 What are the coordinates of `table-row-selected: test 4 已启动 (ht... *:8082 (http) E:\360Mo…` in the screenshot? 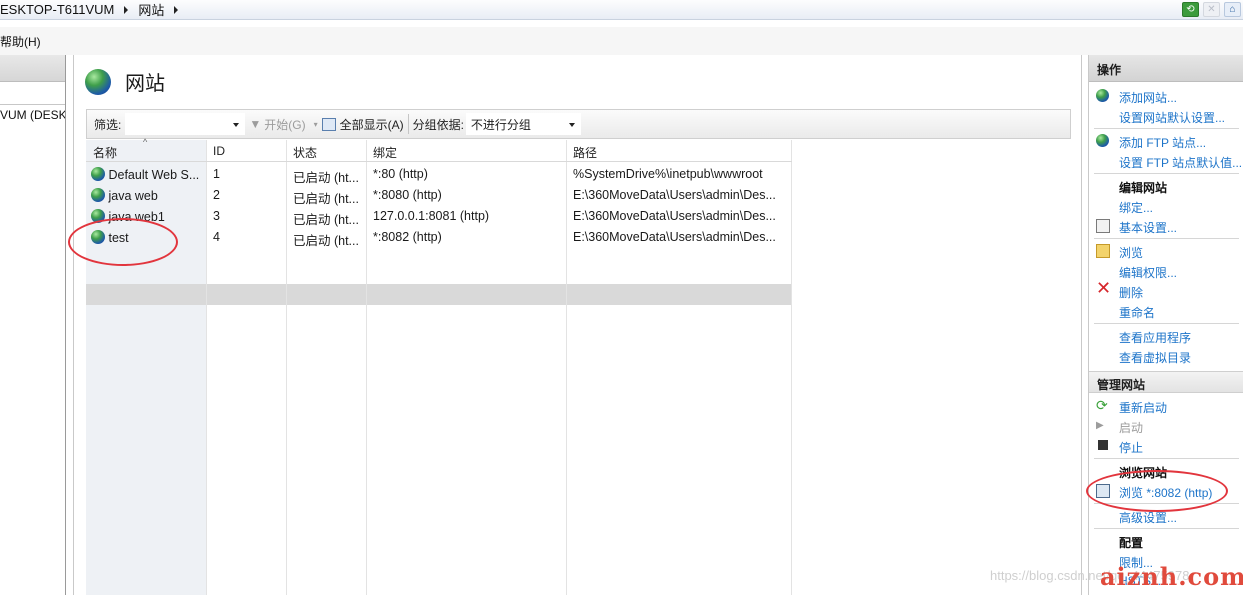 It's located at (439, 237).